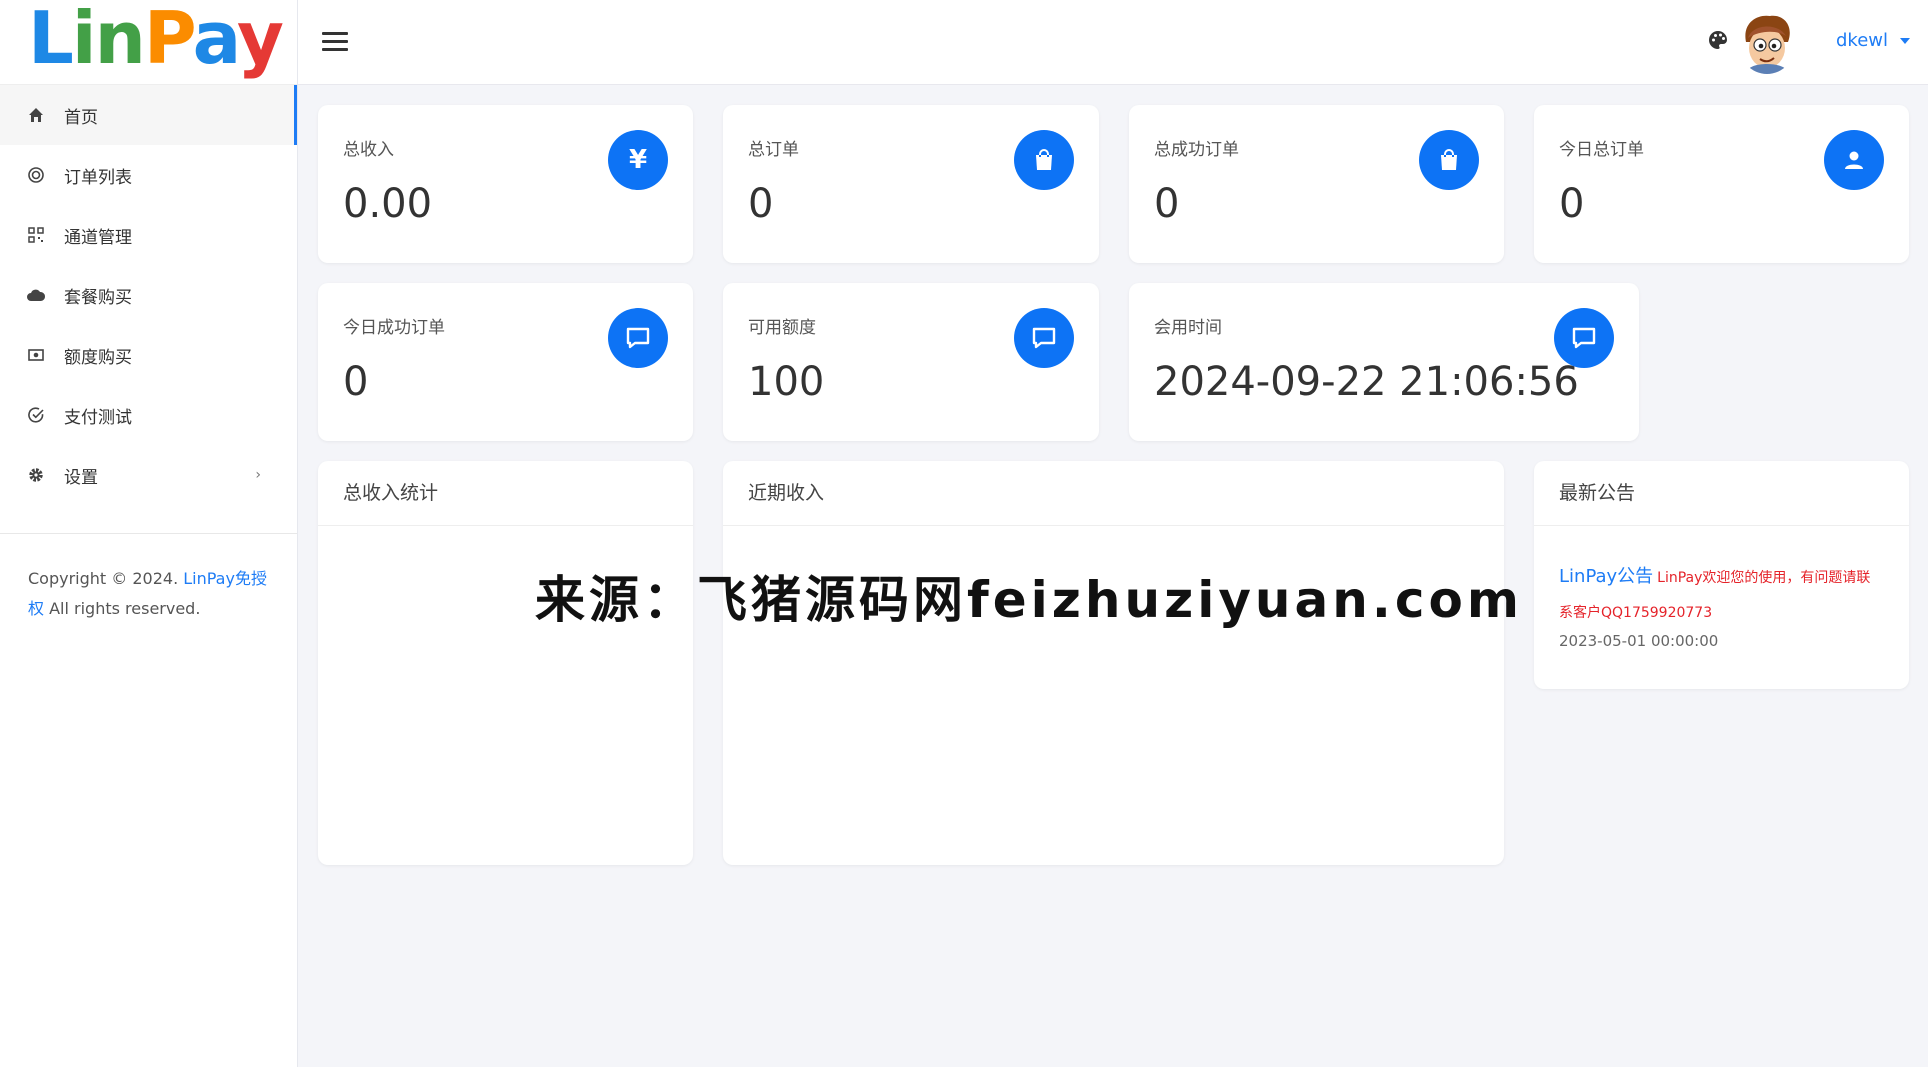 The image size is (1928, 1067). What do you see at coordinates (98, 297) in the screenshot?
I see `sidebar-item-label: 套餐购买` at bounding box center [98, 297].